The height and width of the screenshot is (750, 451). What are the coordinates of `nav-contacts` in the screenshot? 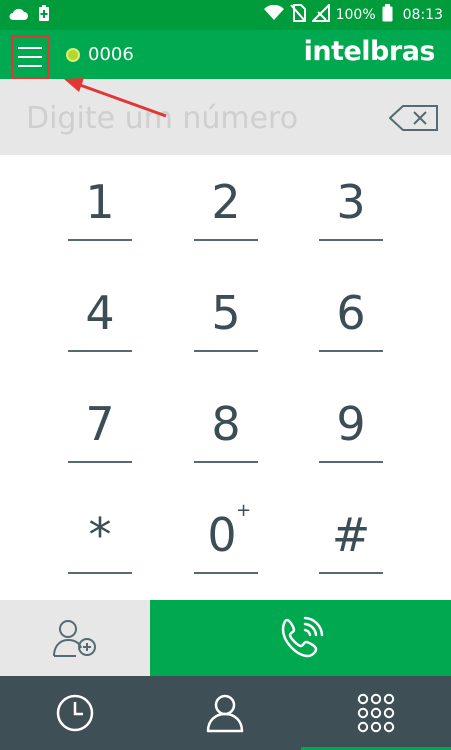 It's located at (225, 713).